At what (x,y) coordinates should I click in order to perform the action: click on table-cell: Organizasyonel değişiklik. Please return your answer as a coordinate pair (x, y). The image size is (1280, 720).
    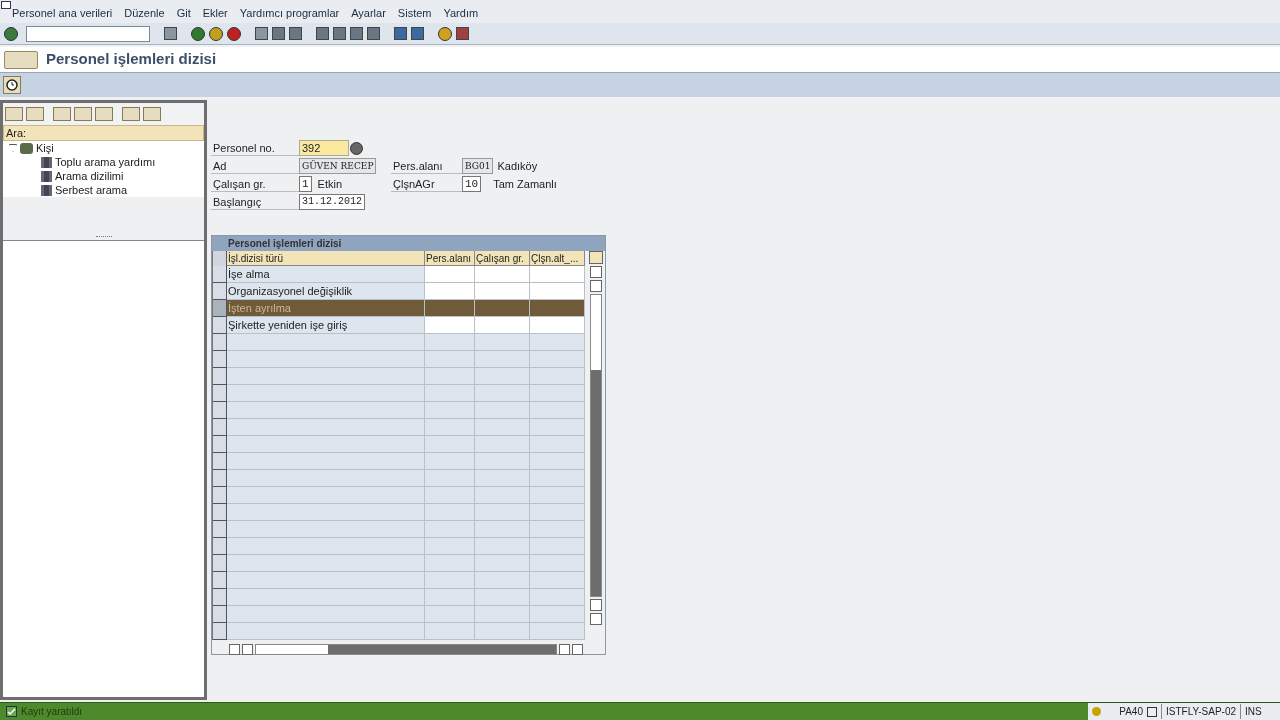
    Looking at the image, I should click on (326, 291).